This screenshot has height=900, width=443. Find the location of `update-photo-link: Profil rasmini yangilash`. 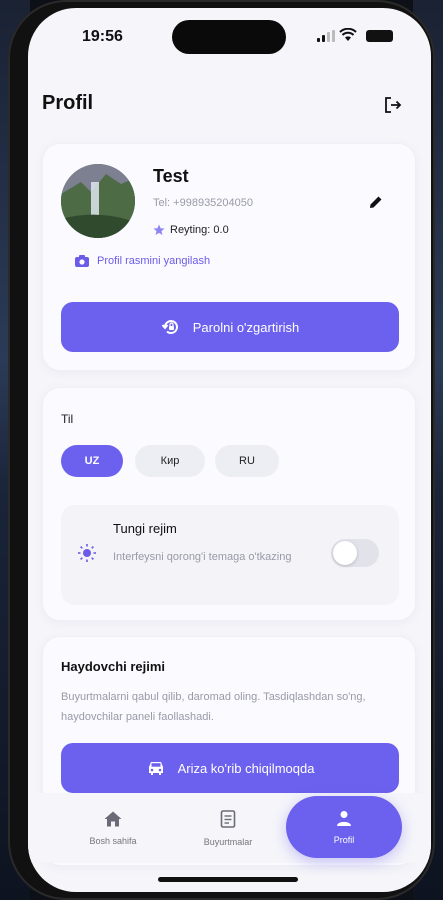

update-photo-link: Profil rasmini yangilash is located at coordinates (142, 261).